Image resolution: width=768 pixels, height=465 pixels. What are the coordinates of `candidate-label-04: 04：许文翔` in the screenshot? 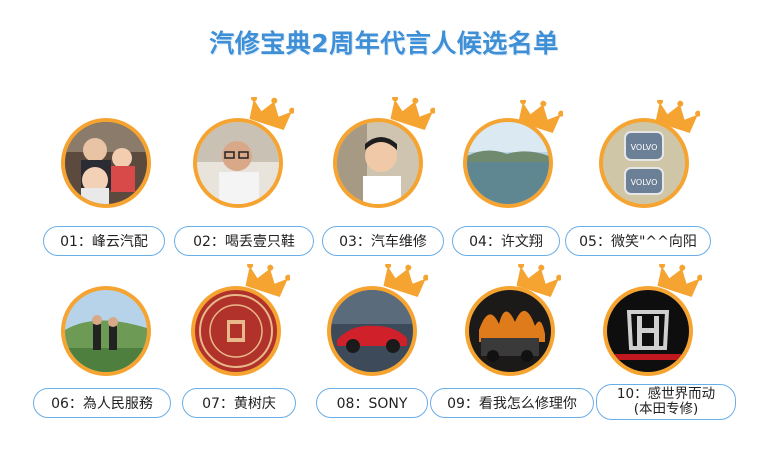 It's located at (506, 241).